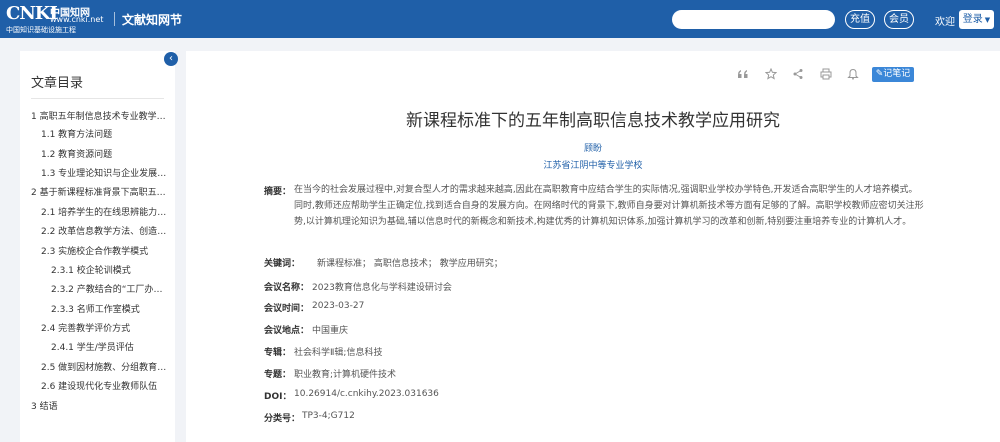 This screenshot has height=442, width=1000. Describe the element at coordinates (382, 288) in the screenshot. I see `conference-name-value: 2023教育信息化与学科建设研讨会` at that location.